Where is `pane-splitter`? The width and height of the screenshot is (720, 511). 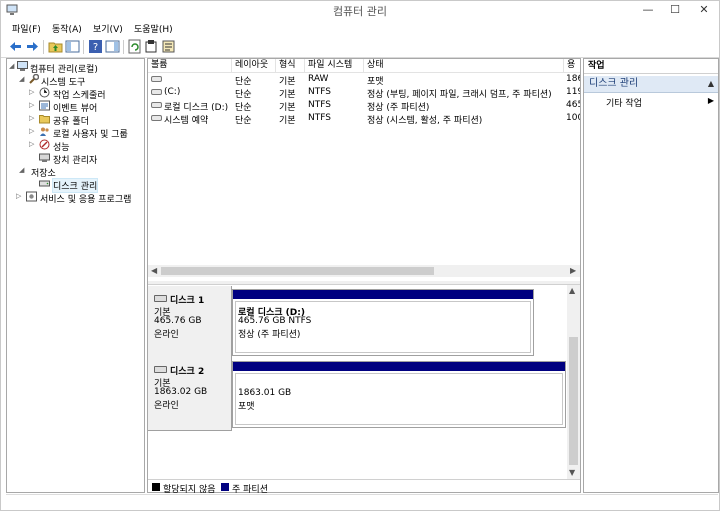 pane-splitter is located at coordinates (364, 283).